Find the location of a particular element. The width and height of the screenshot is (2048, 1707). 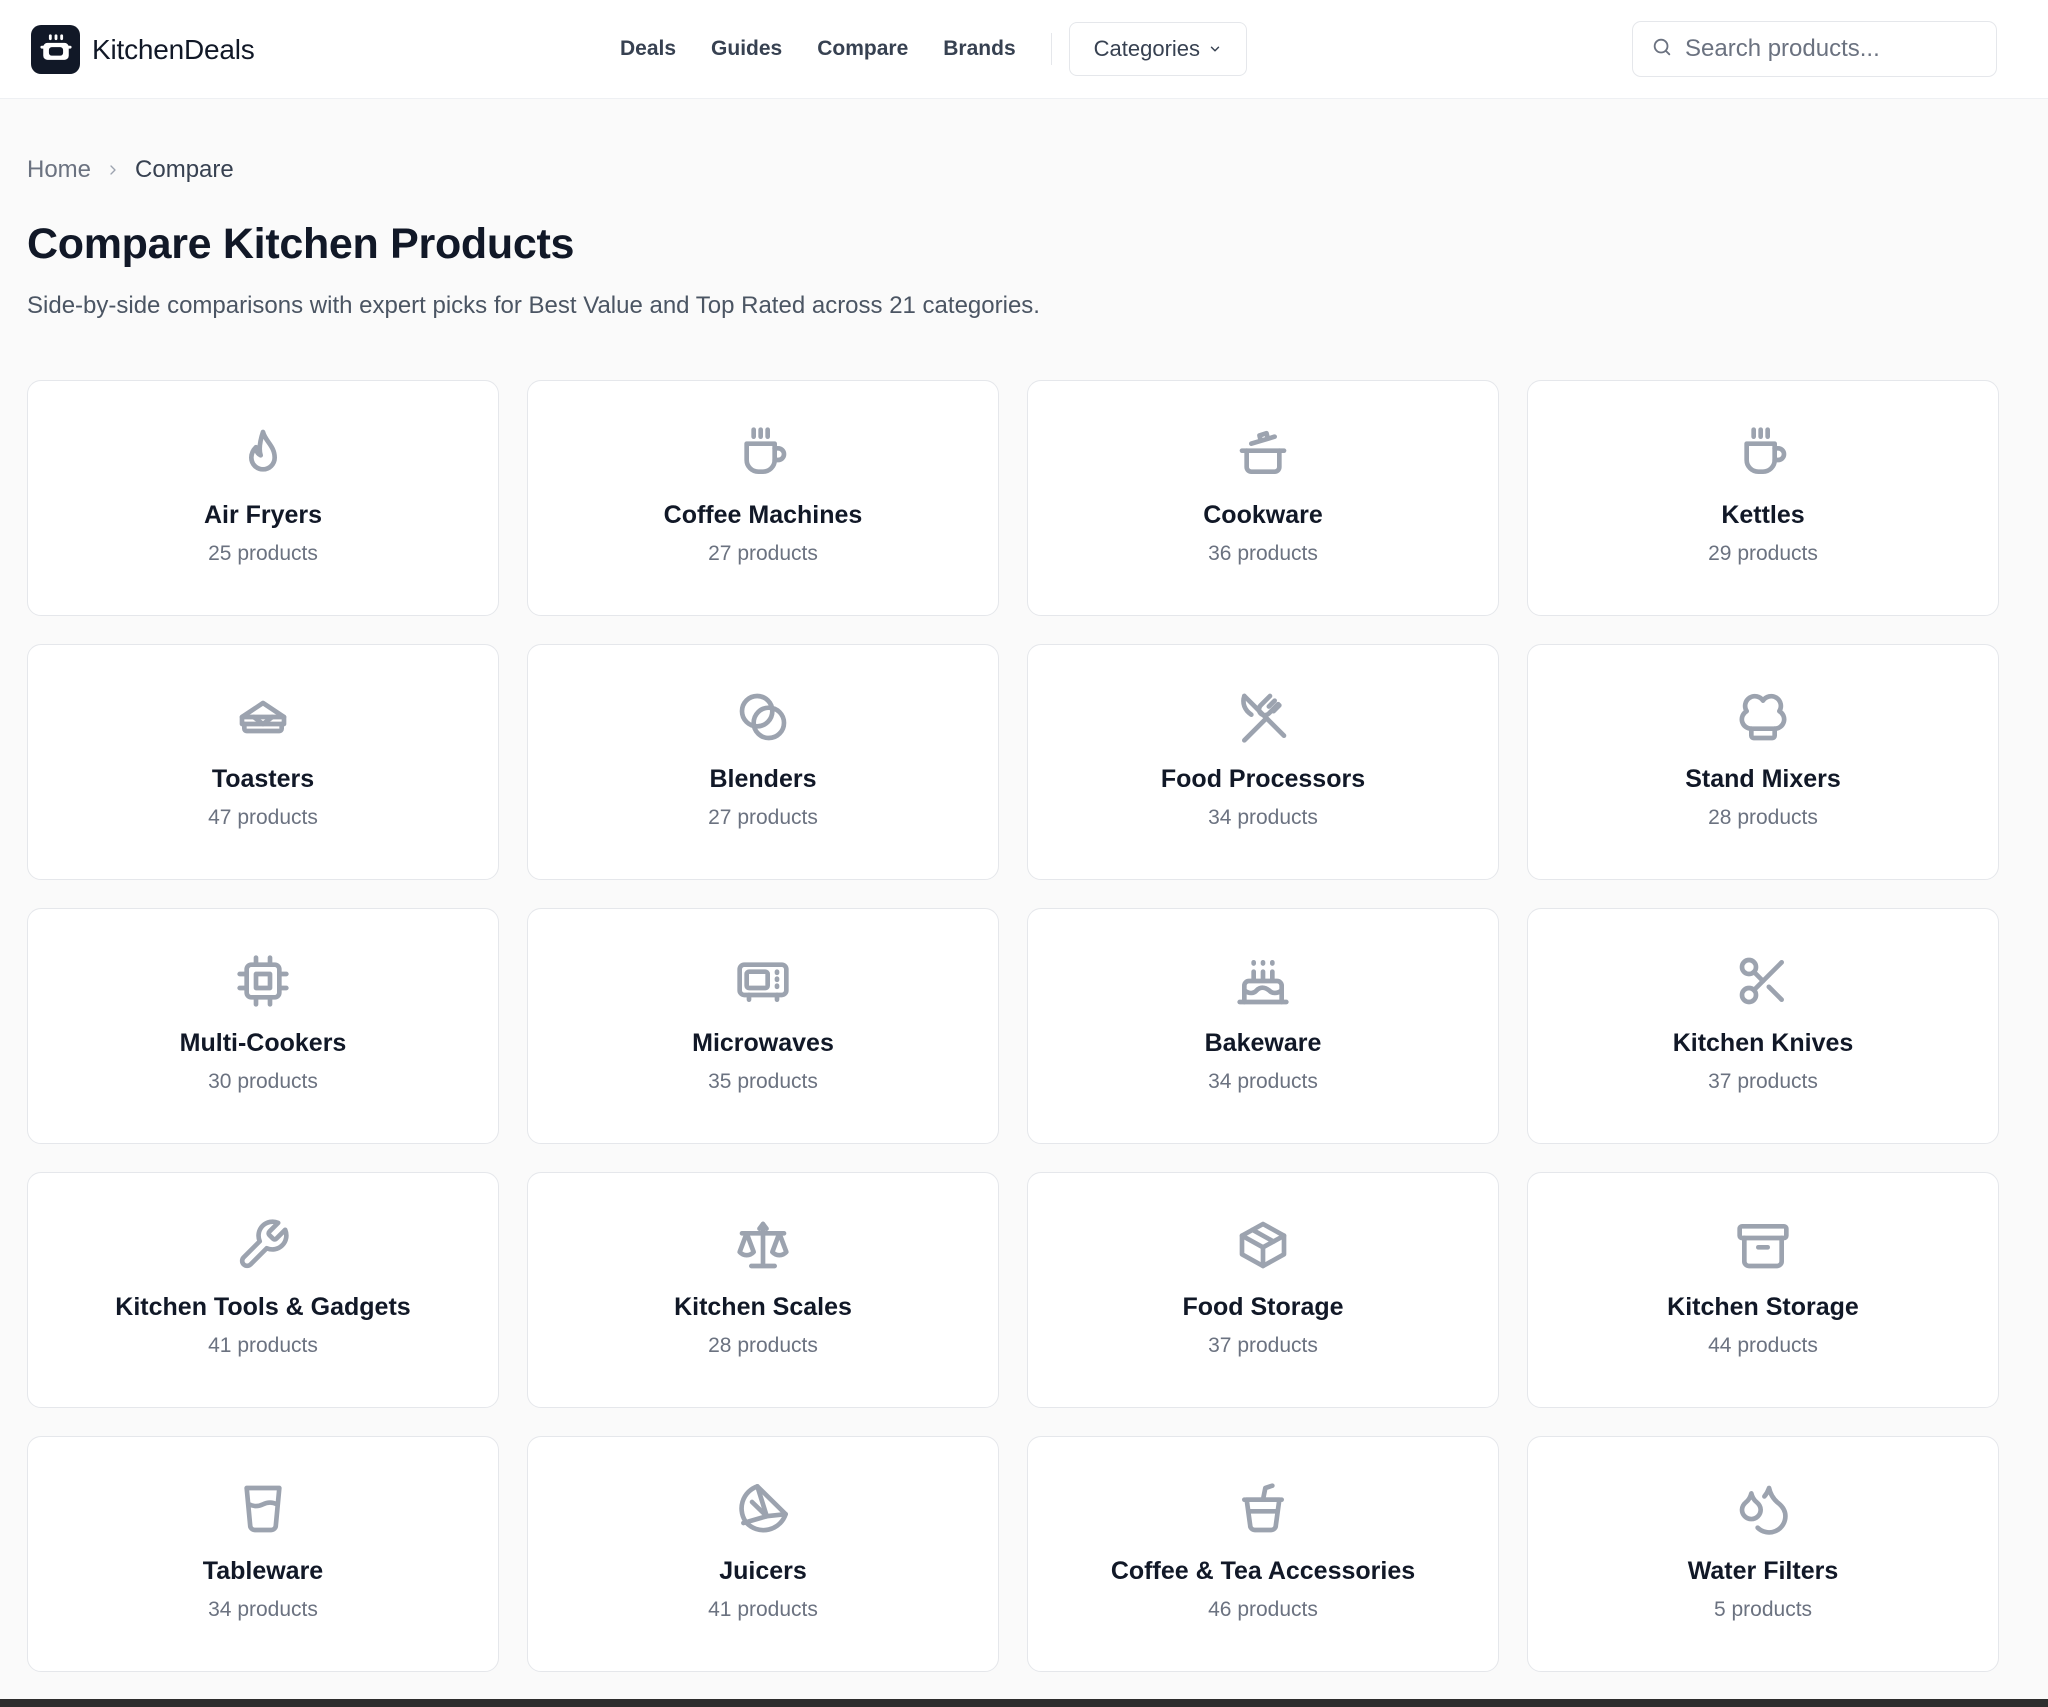

category-card-microwaves: Microwaves 35 products is located at coordinates (763, 1026).